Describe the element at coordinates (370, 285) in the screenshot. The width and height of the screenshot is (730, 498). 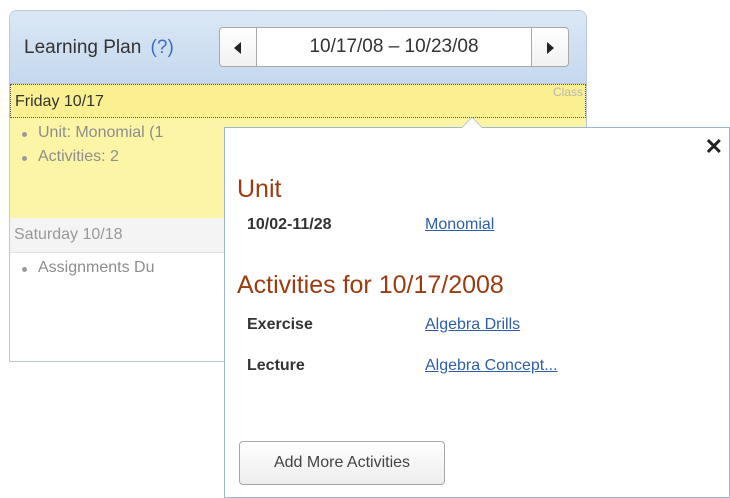
I see `activities-section-title: Activities for 10/17/2008` at that location.